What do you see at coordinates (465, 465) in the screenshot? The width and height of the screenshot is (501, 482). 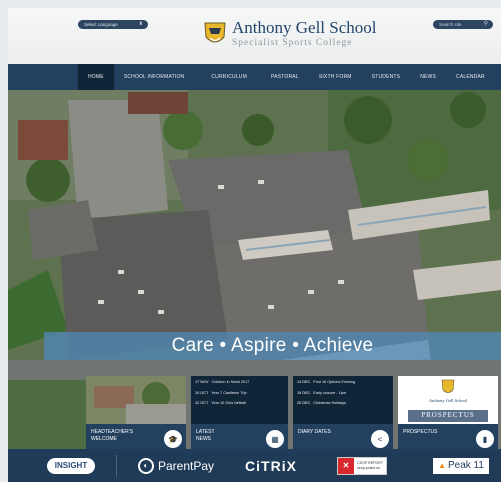 I see `peak-label: Peak 11` at bounding box center [465, 465].